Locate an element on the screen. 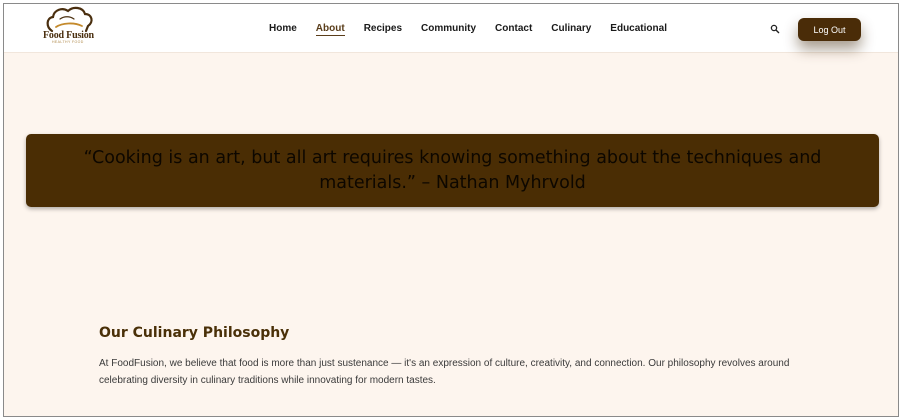 The image size is (902, 420). nav-item-recipes: Recipes is located at coordinates (383, 29).